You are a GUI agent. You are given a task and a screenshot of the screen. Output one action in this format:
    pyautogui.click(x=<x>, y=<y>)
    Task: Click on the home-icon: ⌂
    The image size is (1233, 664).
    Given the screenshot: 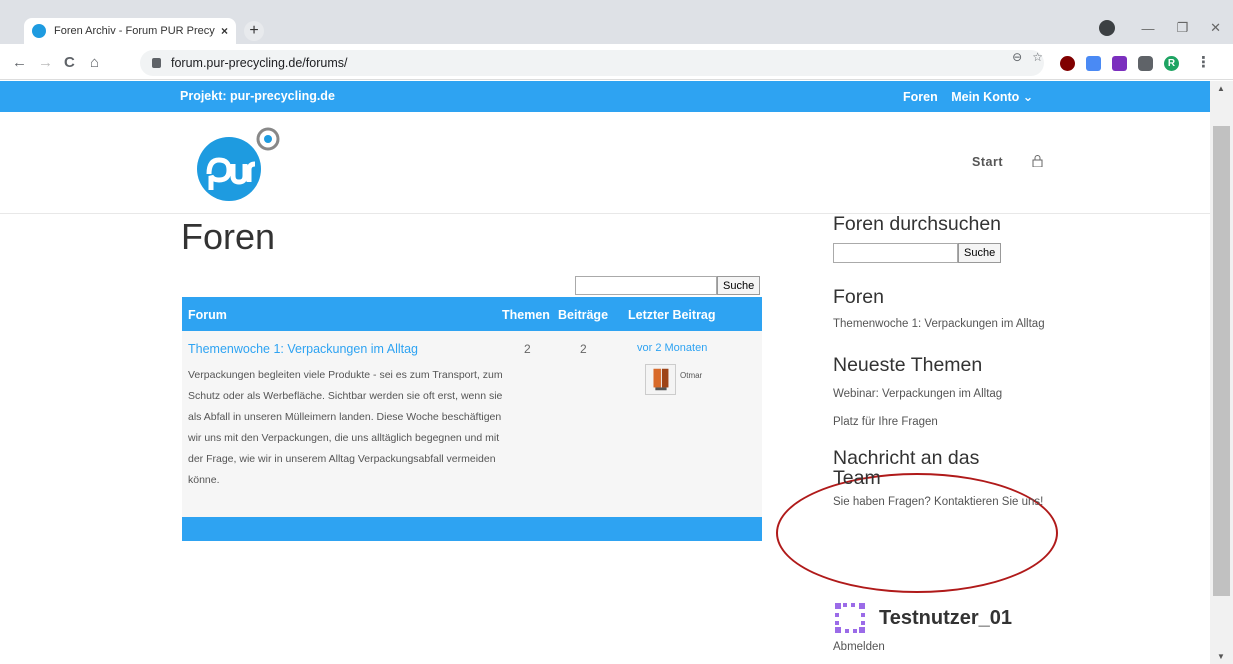 What is the action you would take?
    pyautogui.click(x=94, y=62)
    